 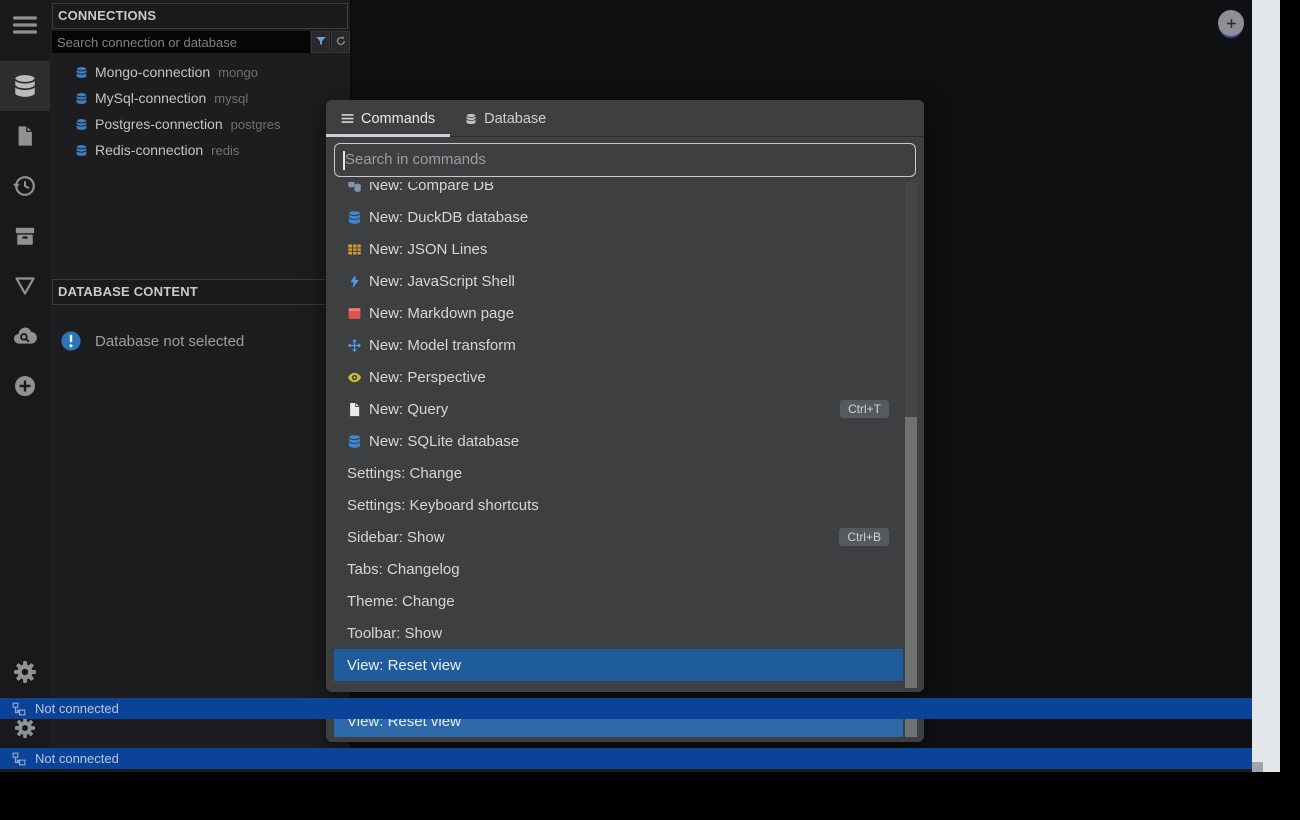 What do you see at coordinates (354, 281) in the screenshot?
I see `bolt-icon` at bounding box center [354, 281].